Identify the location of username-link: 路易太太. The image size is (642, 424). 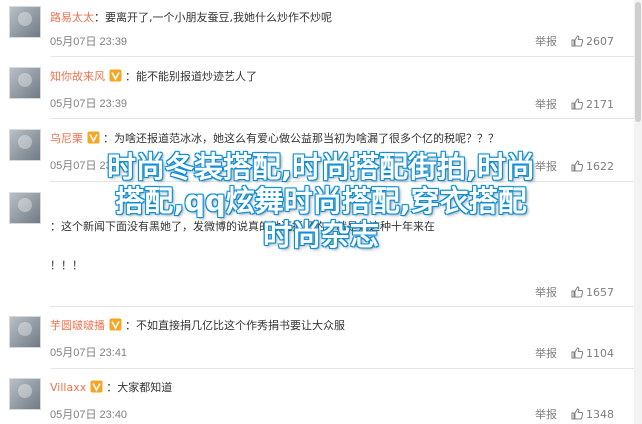
(72, 17).